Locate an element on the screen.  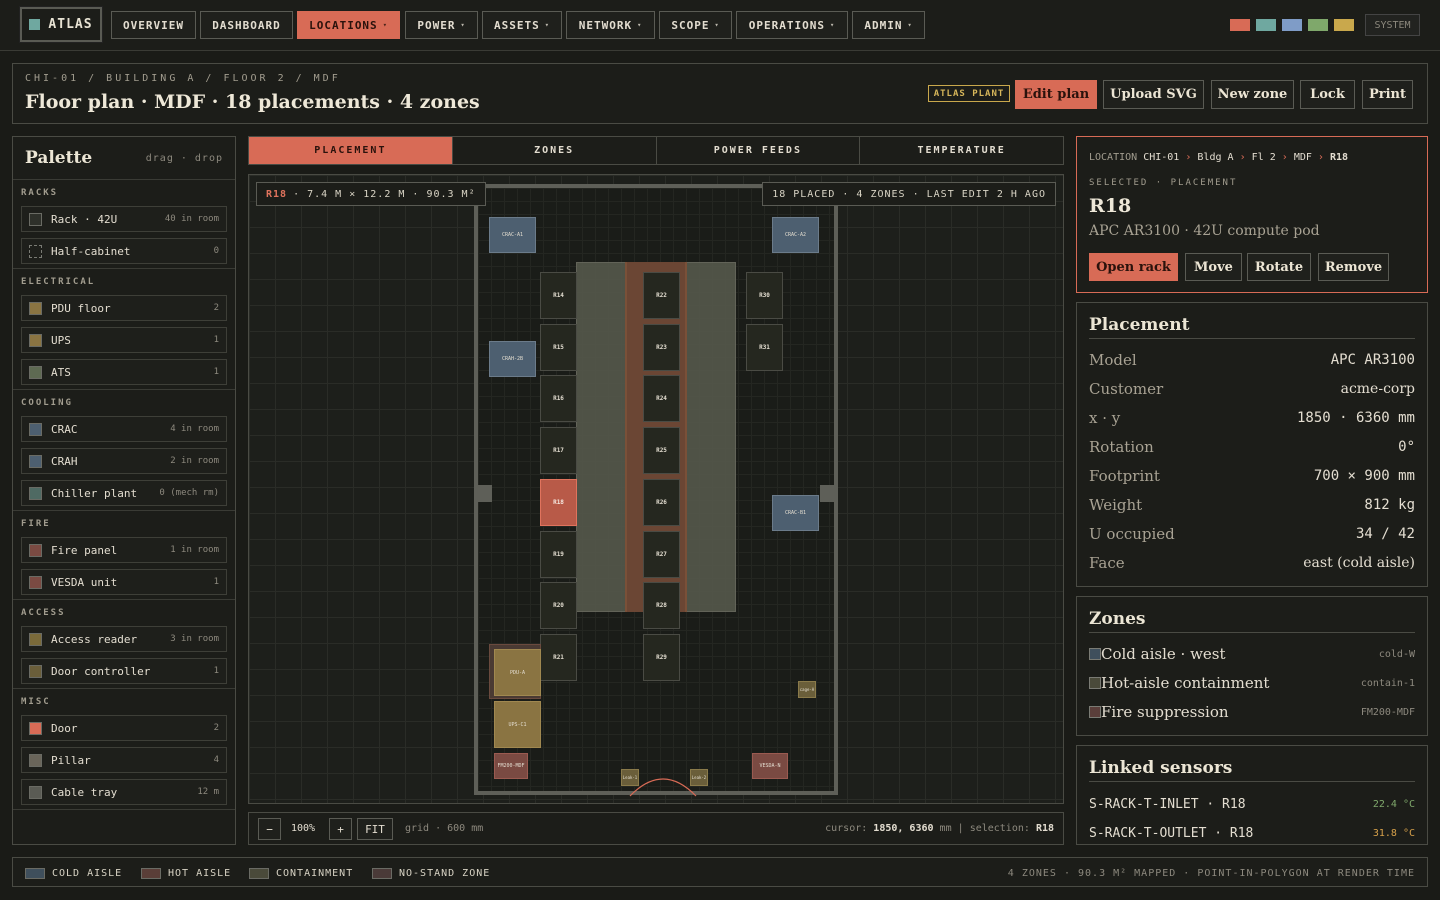
rack-r14: R14 is located at coordinates (558, 295).